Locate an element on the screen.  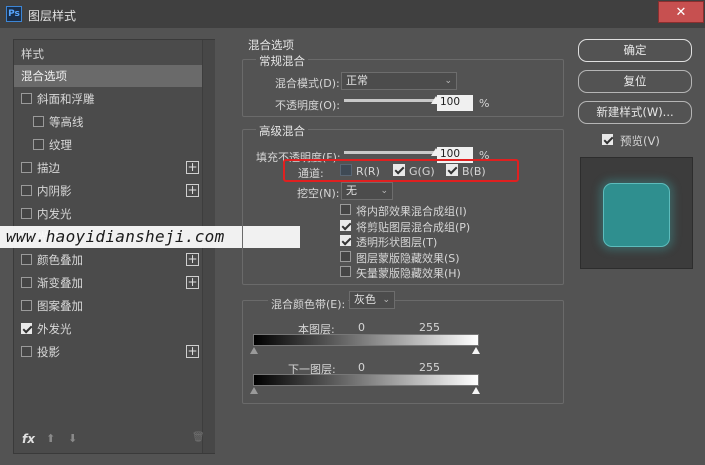
trash-icon: 🗑 is located at coordinates (198, 437).